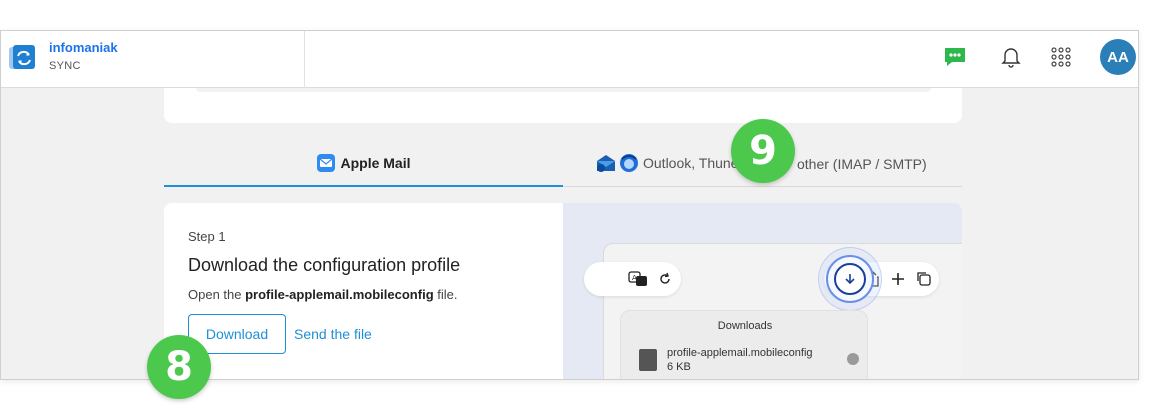  I want to click on desc-filename: profile-applemail.mobileconfig, so click(339, 294).